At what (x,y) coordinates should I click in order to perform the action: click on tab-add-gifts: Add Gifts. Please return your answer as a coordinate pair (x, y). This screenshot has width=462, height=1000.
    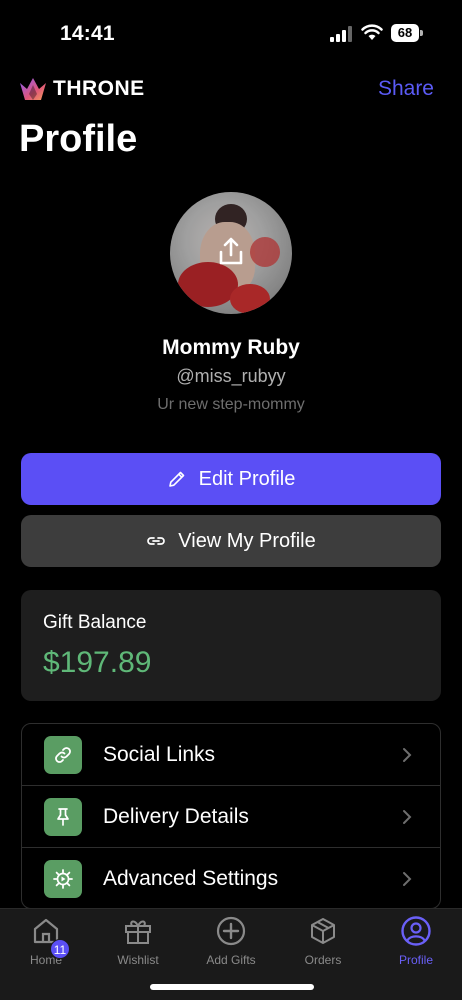
    Looking at the image, I should click on (231, 945).